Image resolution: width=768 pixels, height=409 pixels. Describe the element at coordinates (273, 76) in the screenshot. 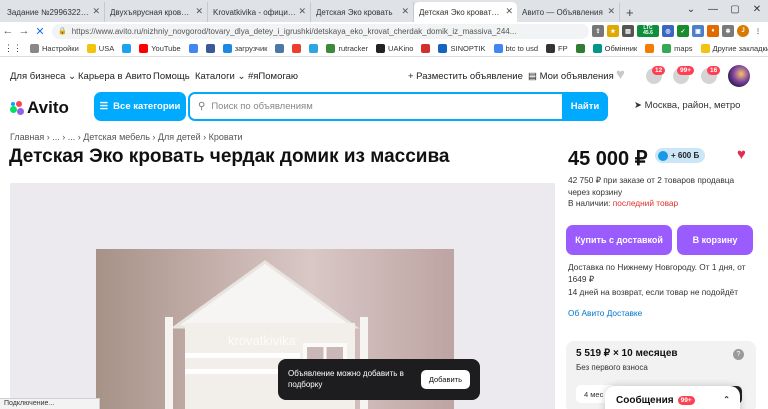

I see `nav-i-help: #яПомогаю` at that location.